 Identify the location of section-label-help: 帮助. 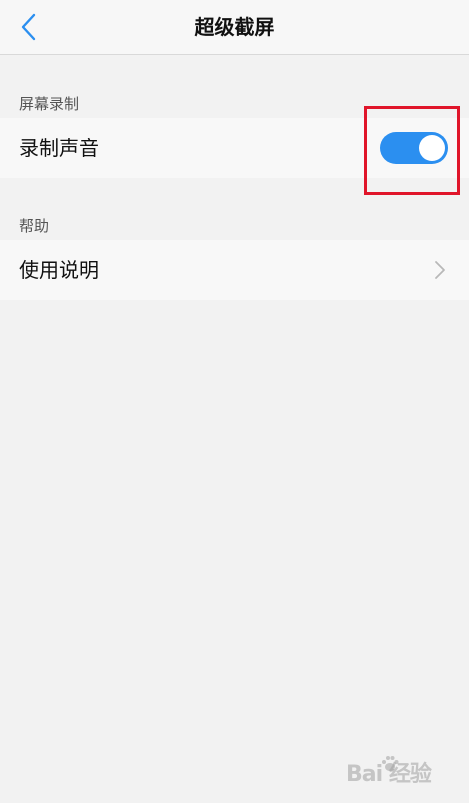
(34, 226).